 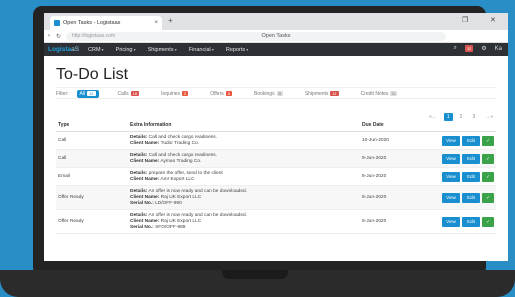 I want to click on url-input: http://logistaas.com, so click(x=256, y=36).